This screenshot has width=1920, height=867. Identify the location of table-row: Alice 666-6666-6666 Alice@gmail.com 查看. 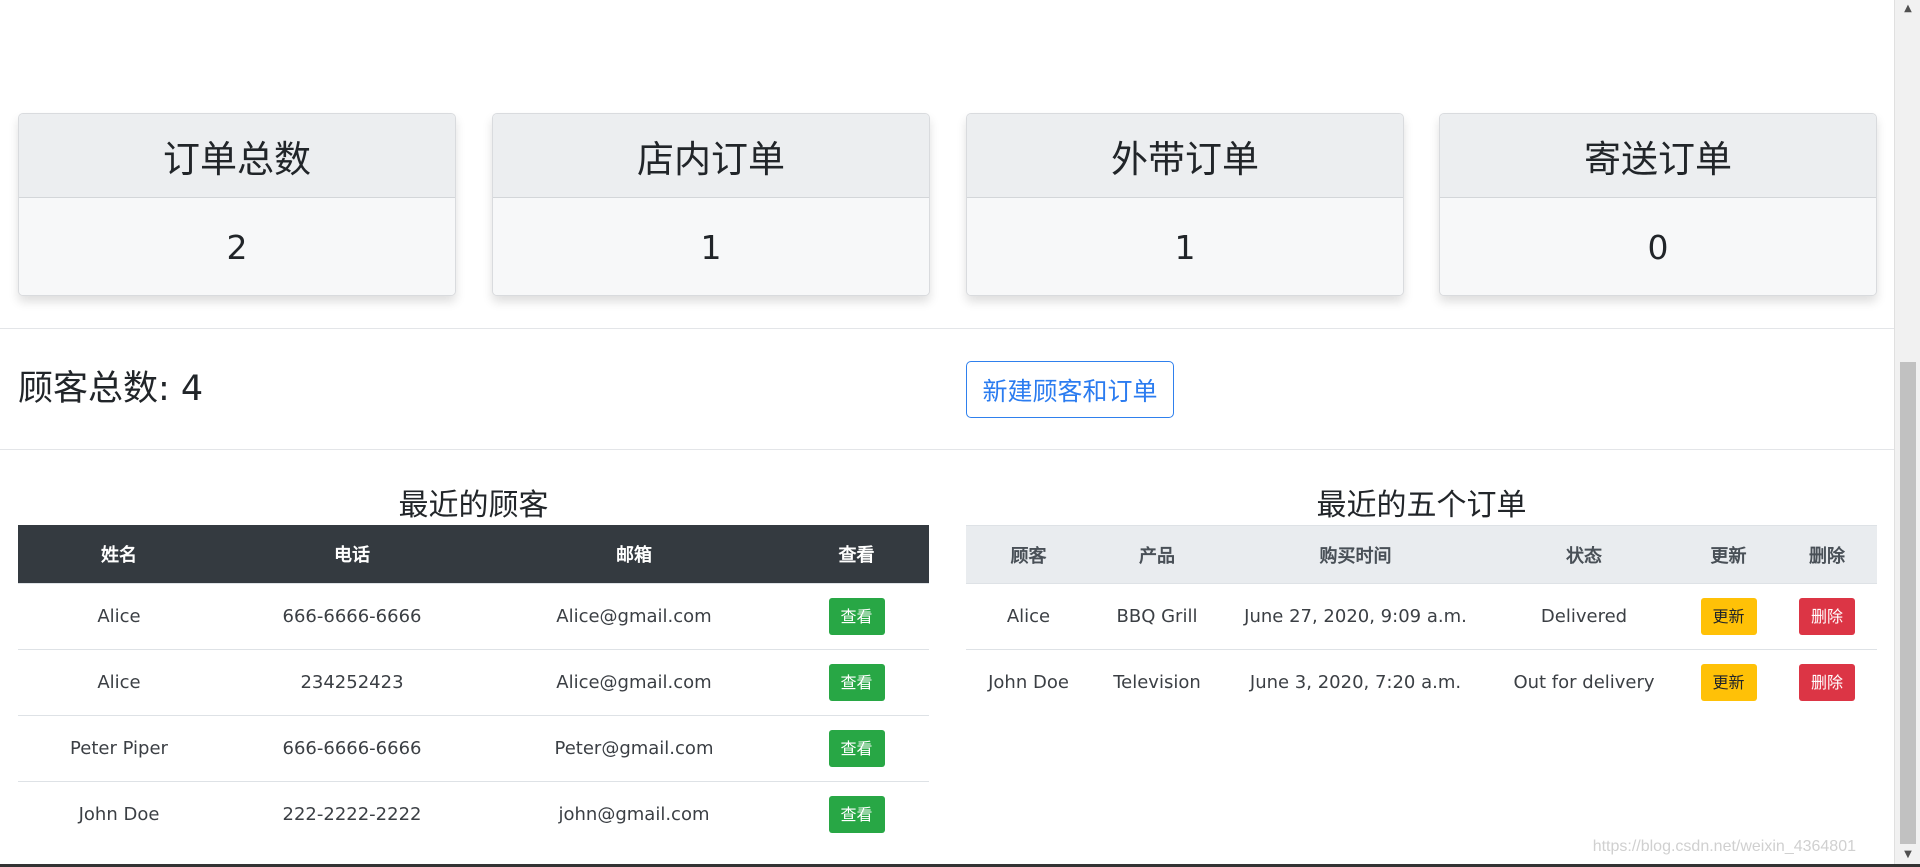
(473, 615).